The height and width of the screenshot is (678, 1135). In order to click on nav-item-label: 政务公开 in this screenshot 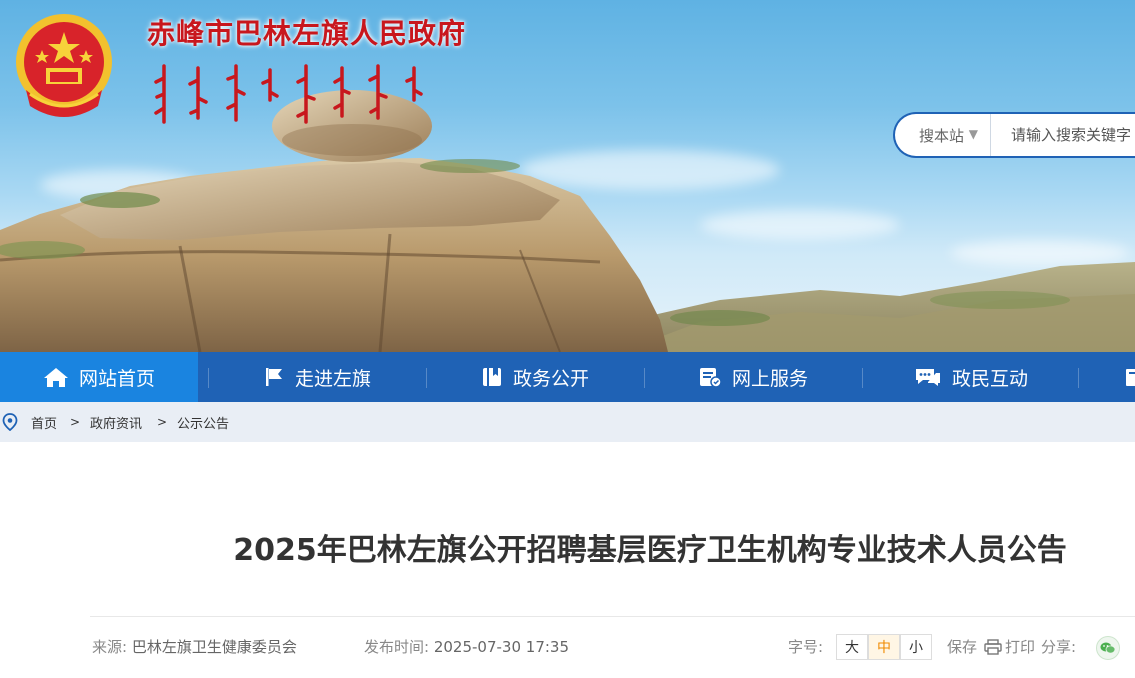, I will do `click(550, 378)`.